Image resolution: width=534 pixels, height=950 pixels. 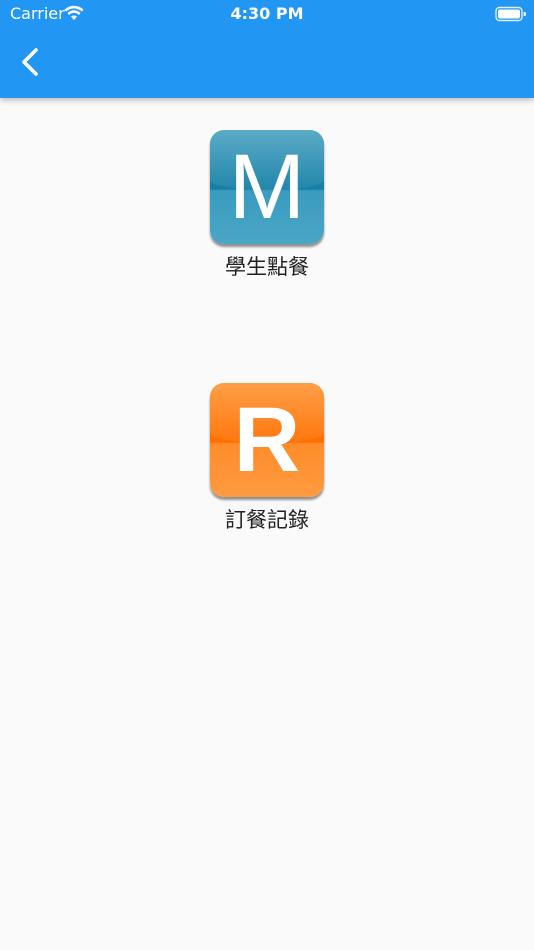 I want to click on chevron-left-icon, so click(x=30, y=62).